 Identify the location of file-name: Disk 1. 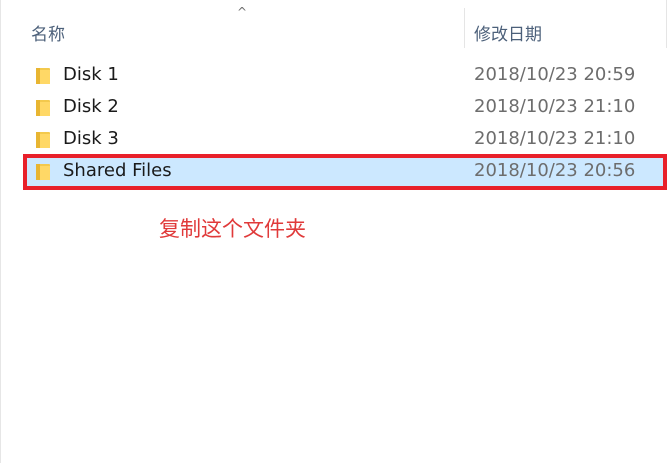
(91, 74).